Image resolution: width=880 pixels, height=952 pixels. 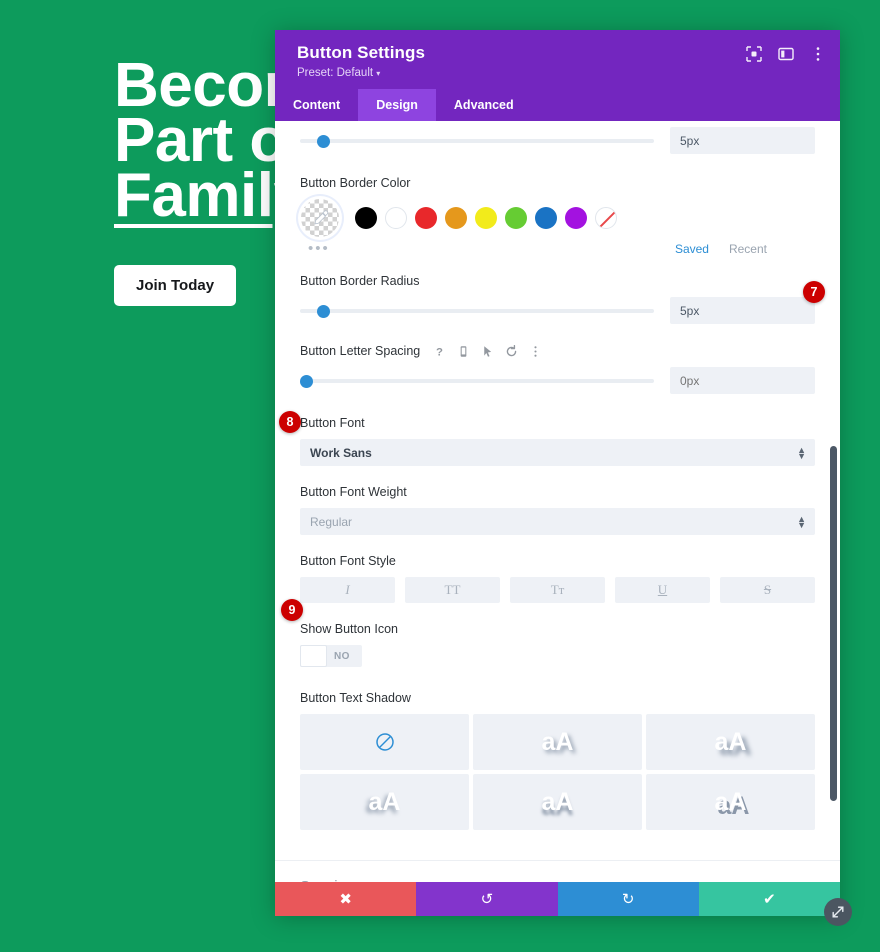 What do you see at coordinates (175, 285) in the screenshot?
I see `join-today-button: Join Today` at bounding box center [175, 285].